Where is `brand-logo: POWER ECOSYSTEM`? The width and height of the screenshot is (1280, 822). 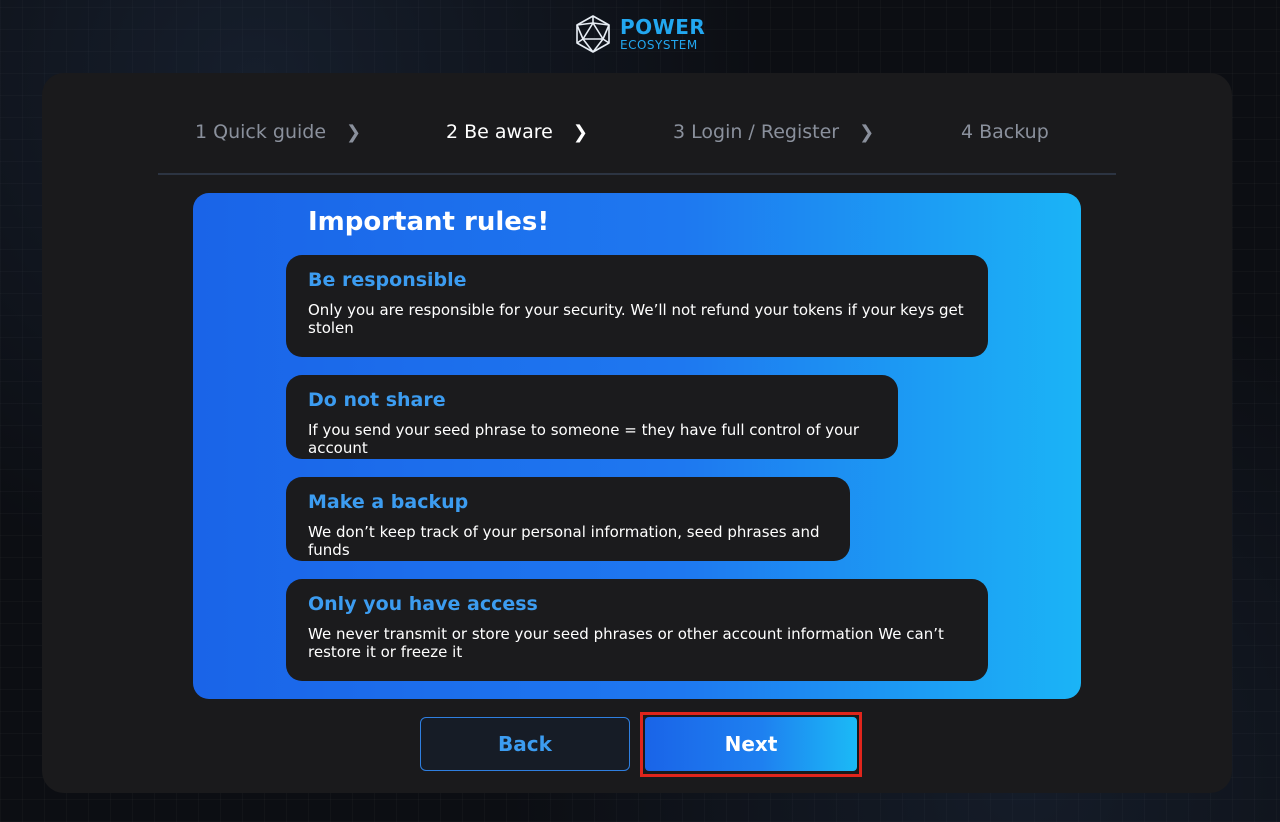 brand-logo: POWER ECOSYSTEM is located at coordinates (639, 34).